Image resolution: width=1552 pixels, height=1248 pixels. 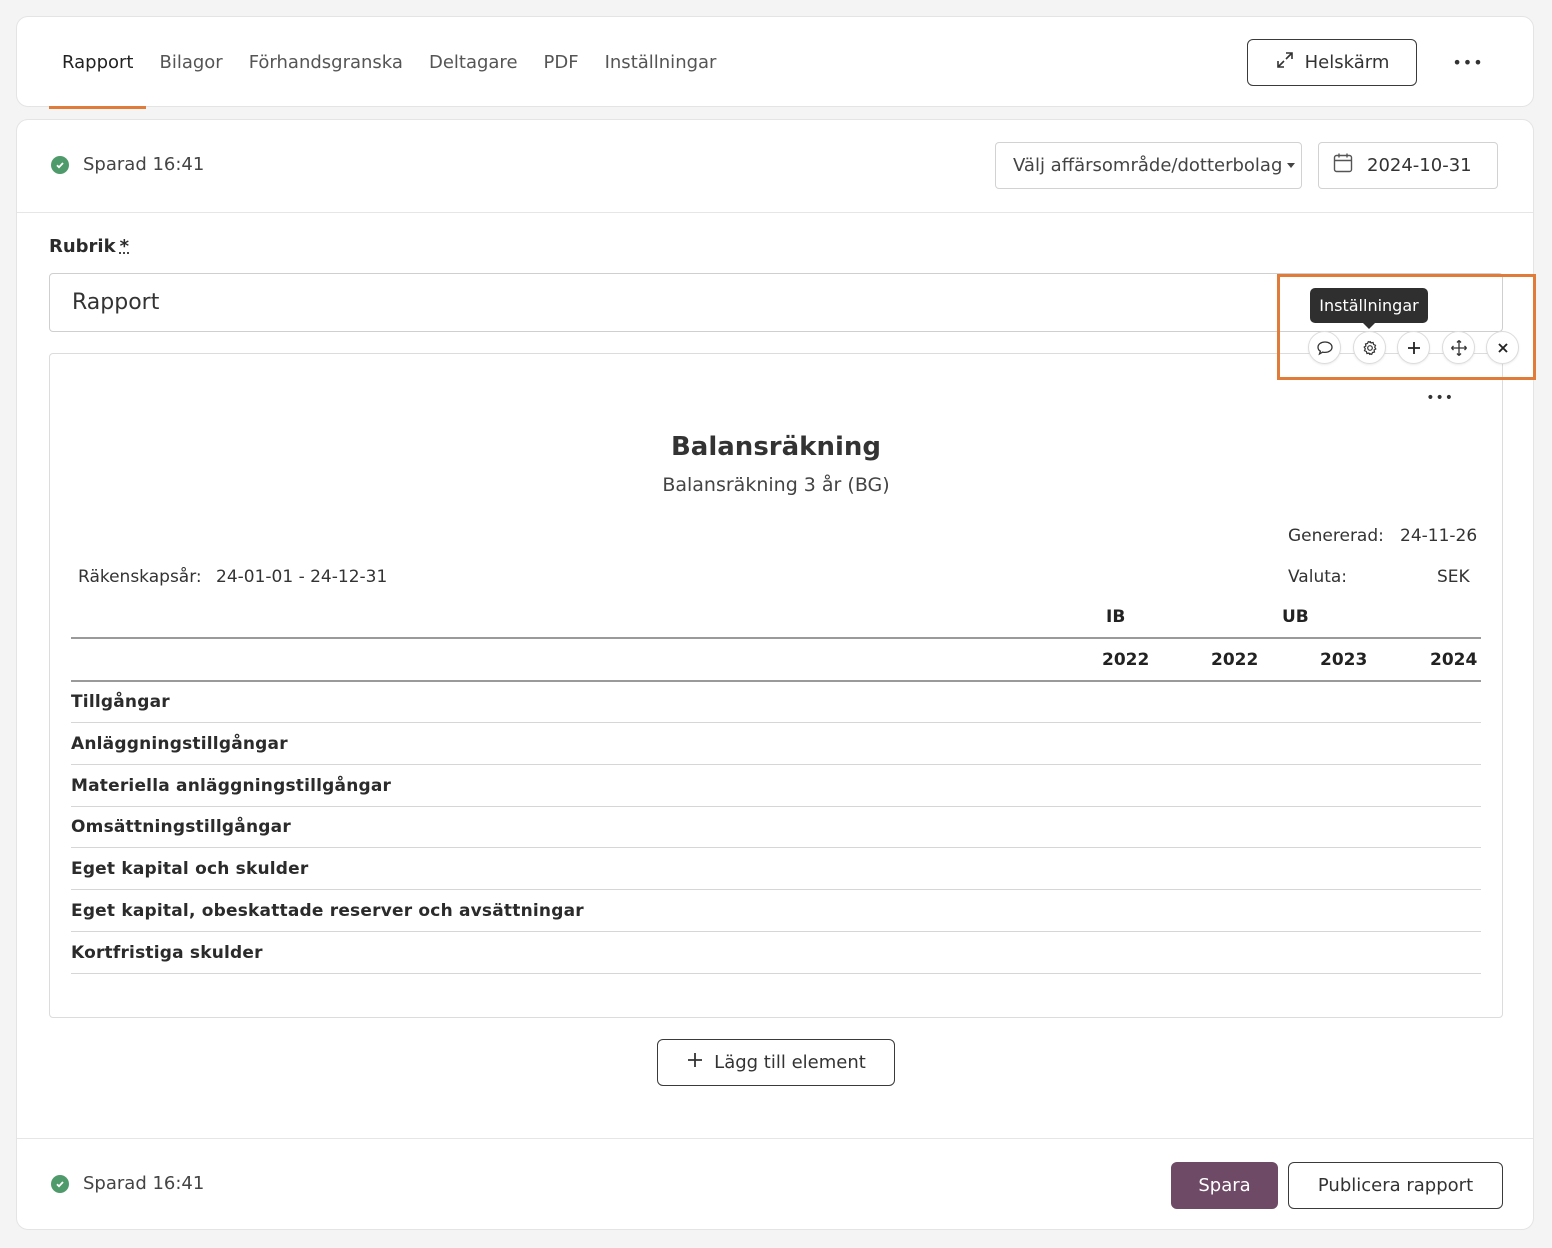 I want to click on column-year: 2023, so click(x=1344, y=660).